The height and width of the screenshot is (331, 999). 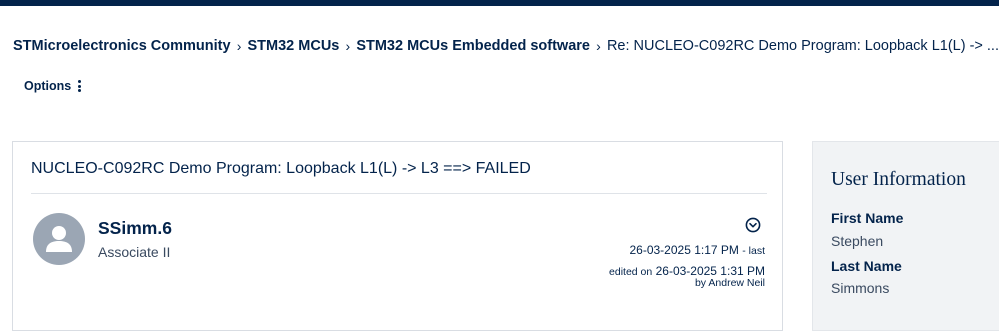 What do you see at coordinates (898, 179) in the screenshot?
I see `user-information-title: User Information` at bounding box center [898, 179].